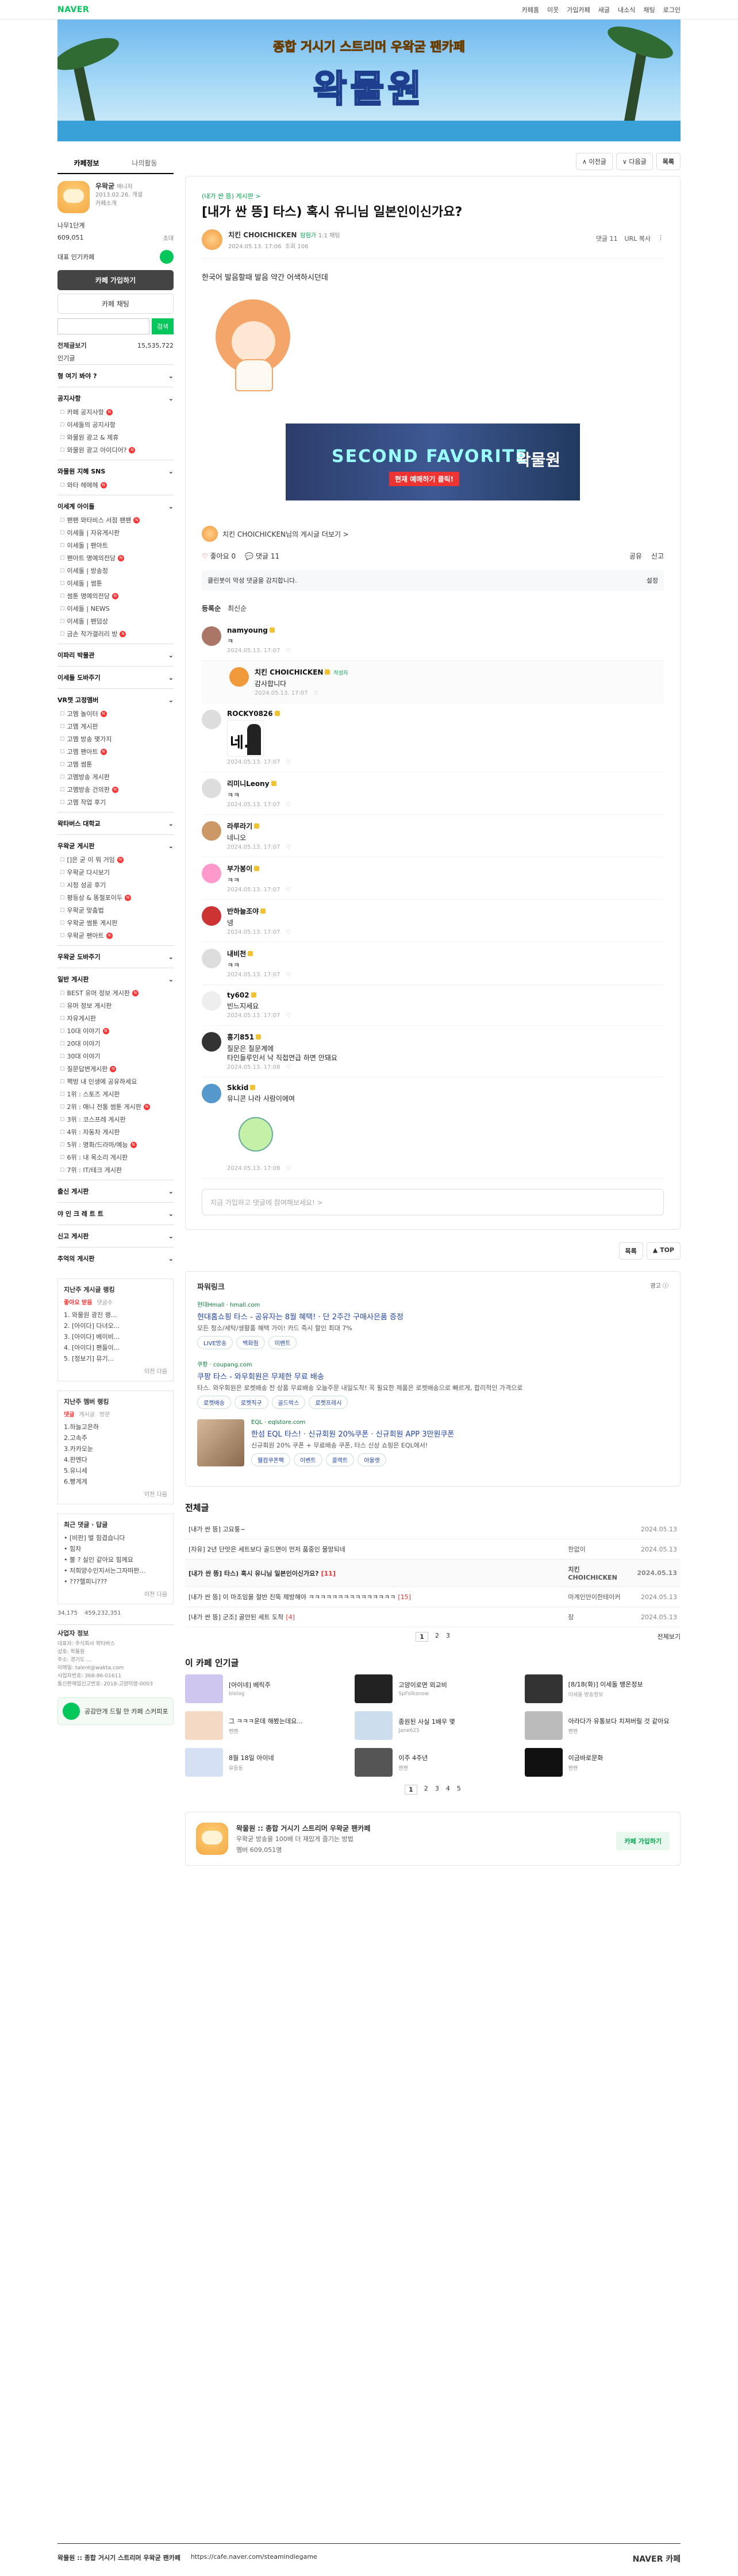 The image size is (738, 2576). I want to click on menu-item: ▢ 1위 : 스토즈 게시판, so click(115, 1094).